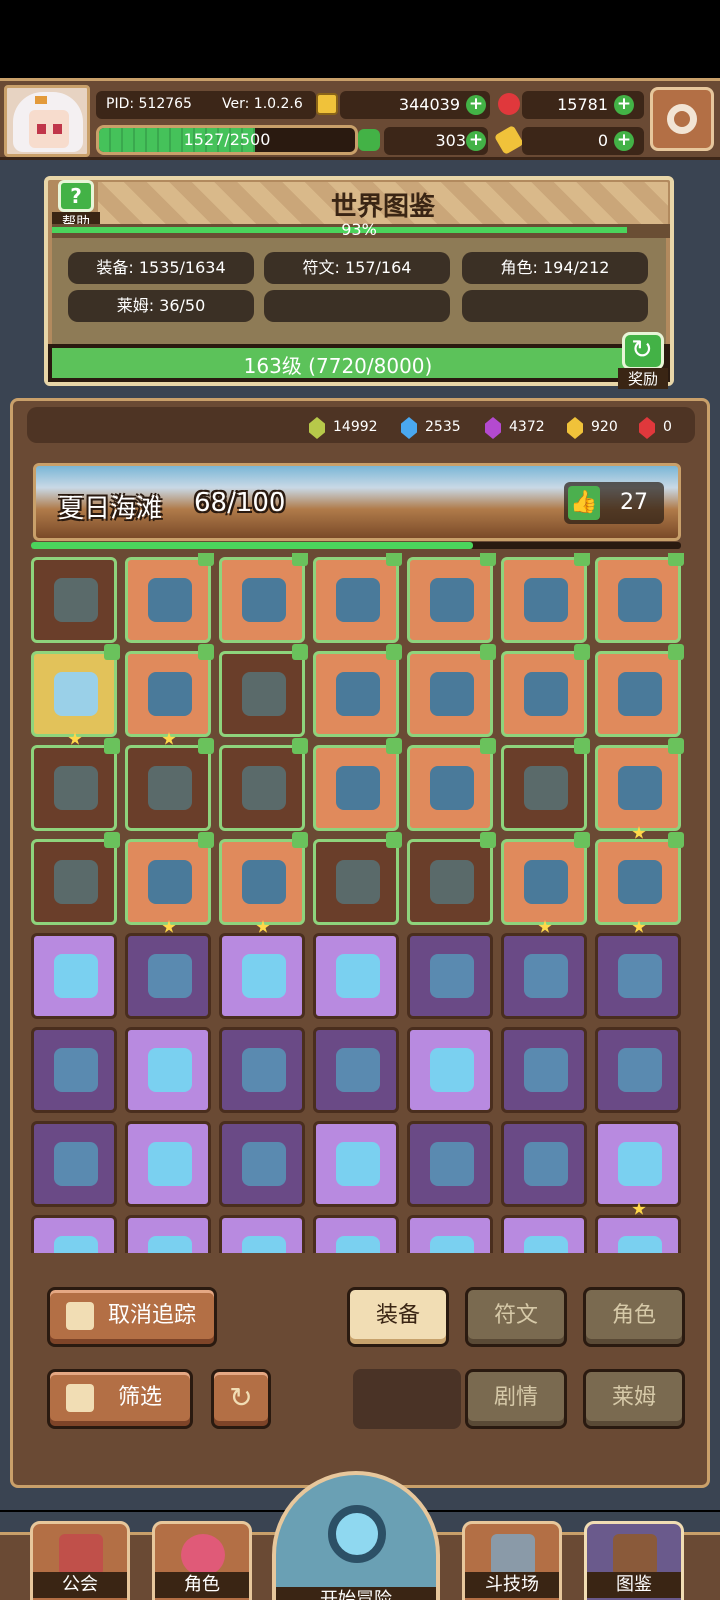 This screenshot has width=720, height=1600. Describe the element at coordinates (47, 121) in the screenshot. I see `avatar` at that location.